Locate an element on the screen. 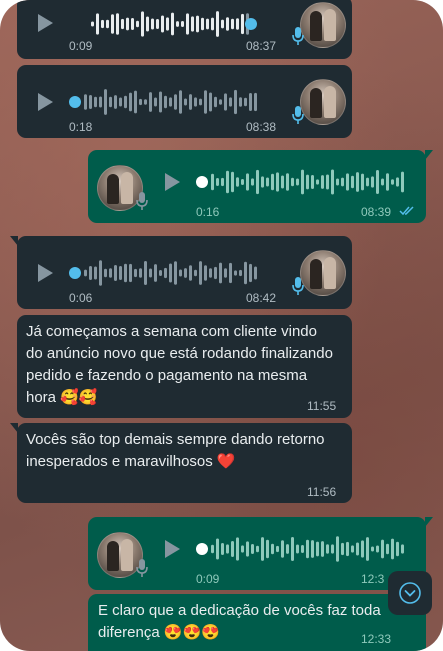 The height and width of the screenshot is (651, 443). message-time: 08:39 is located at coordinates (376, 212).